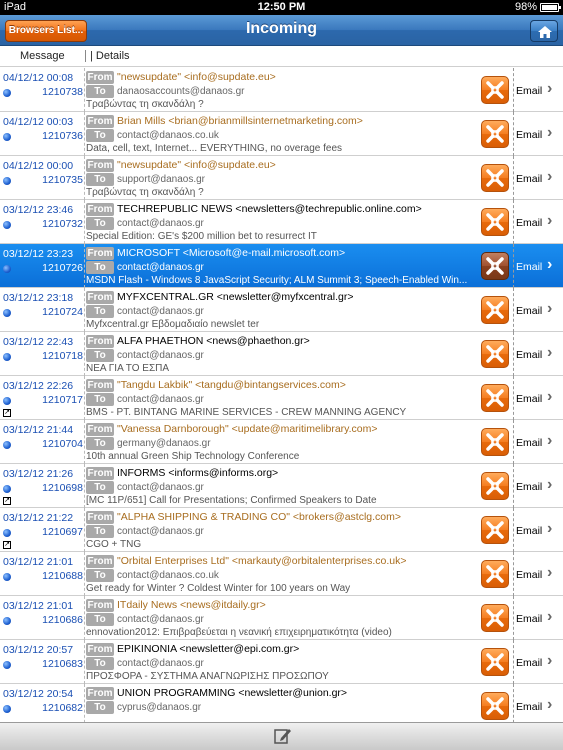  I want to click on details-column-header: | Details, so click(107, 56).